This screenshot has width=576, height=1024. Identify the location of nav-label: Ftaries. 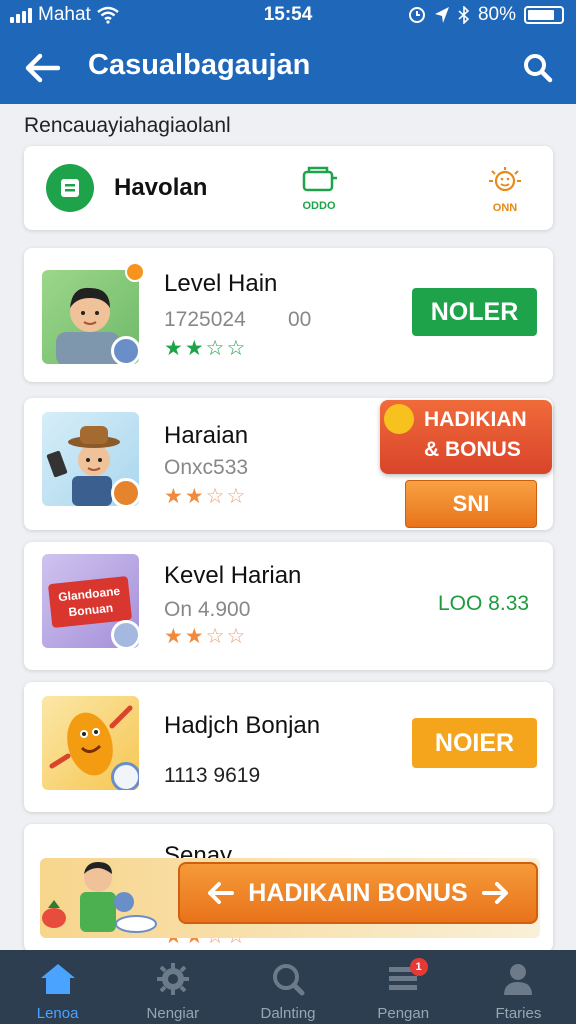
(518, 1013).